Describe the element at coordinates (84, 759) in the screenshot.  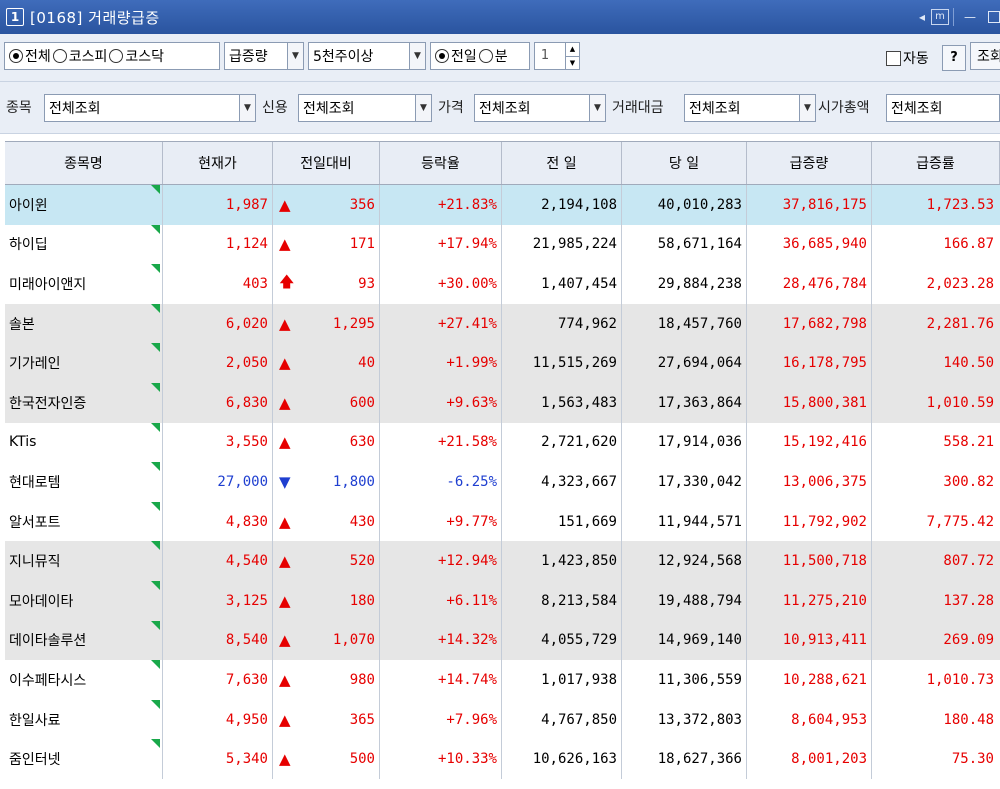
I see `stock-name-cell: 줌인터넷` at that location.